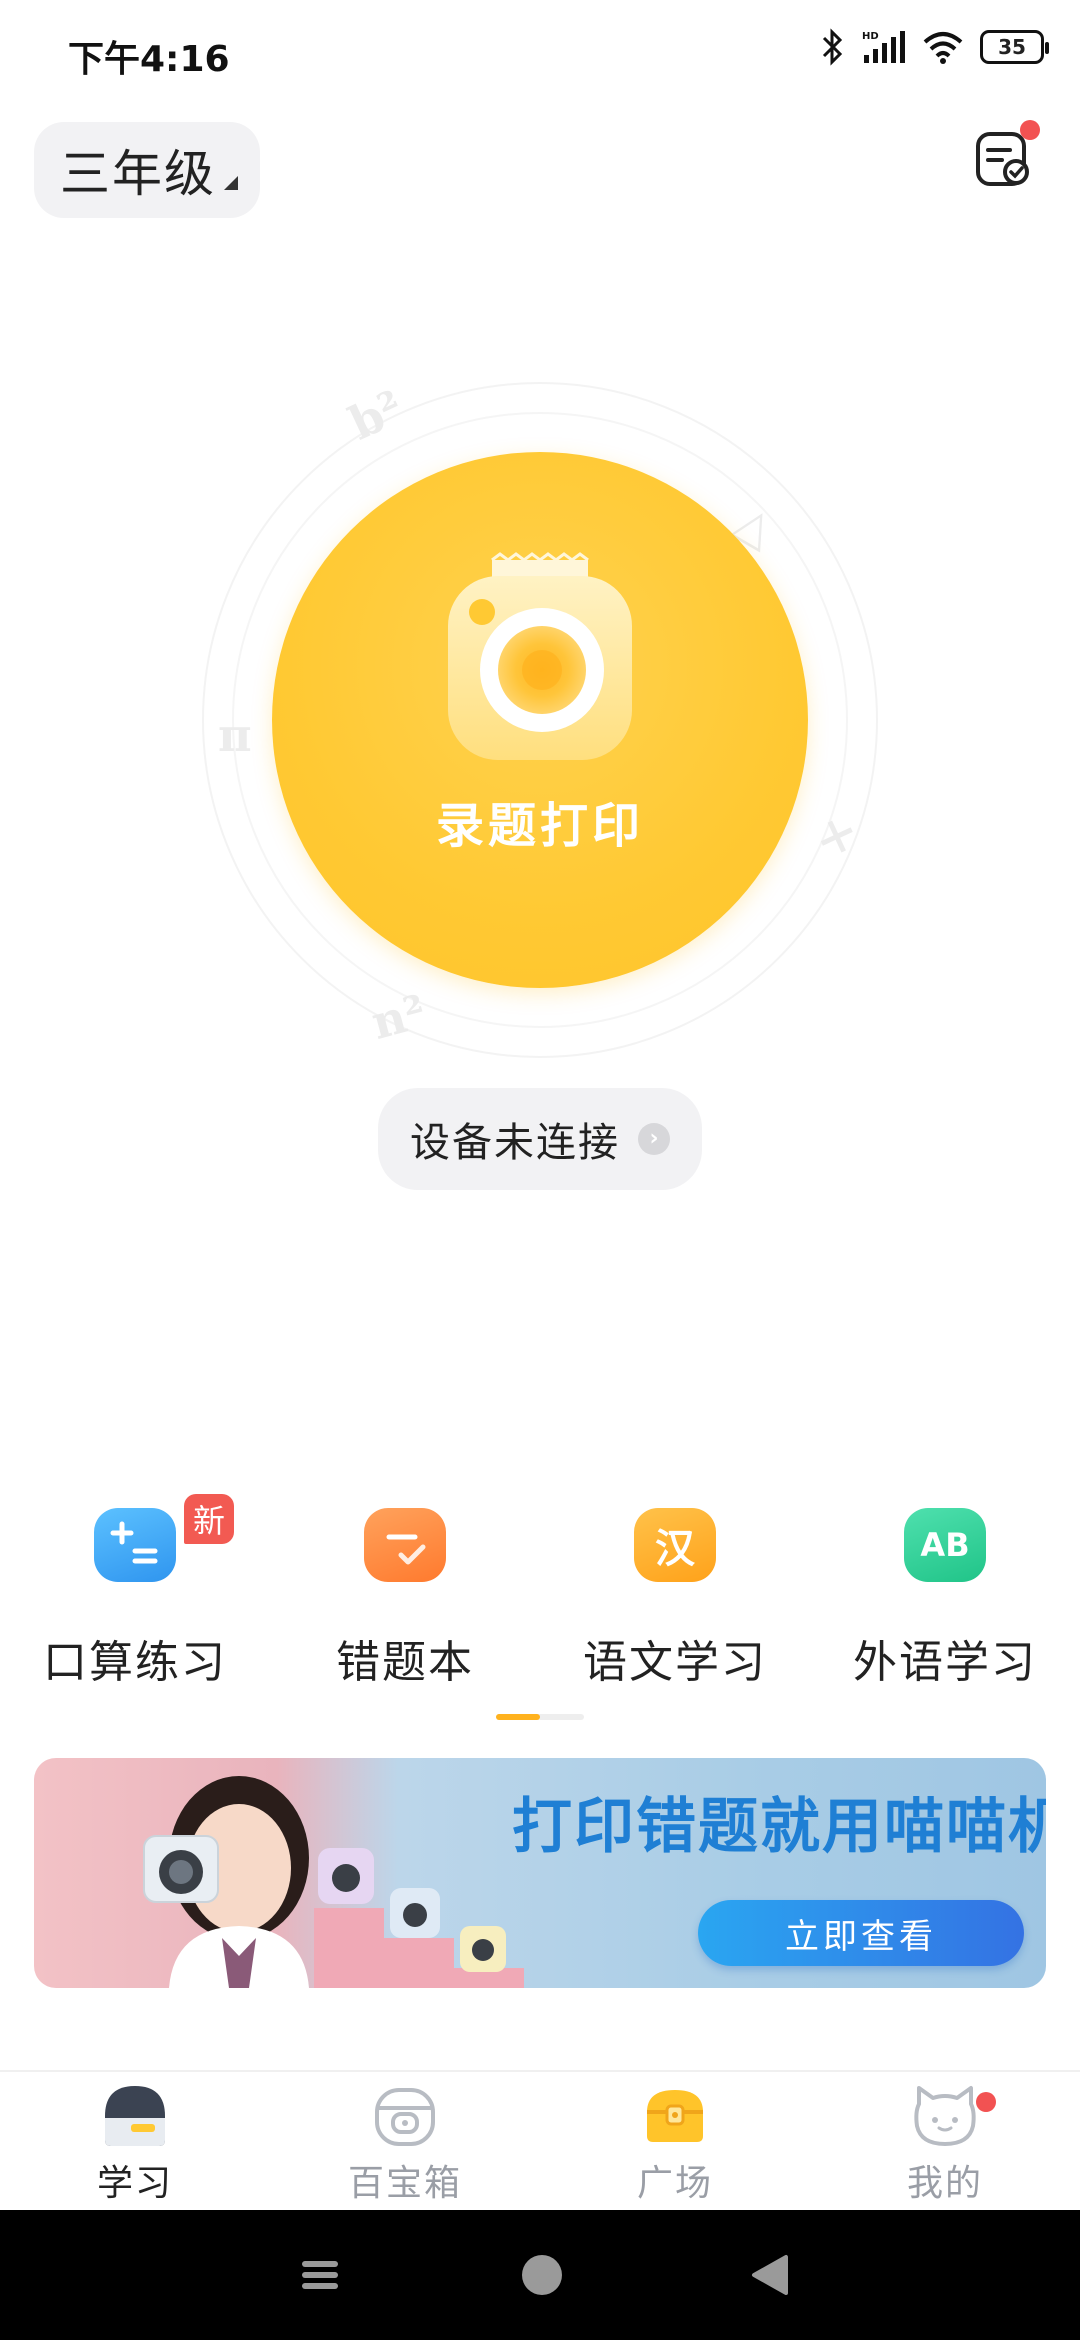  Describe the element at coordinates (405, 1595) in the screenshot. I see `feature-mistakes-notebook: 错题本` at that location.